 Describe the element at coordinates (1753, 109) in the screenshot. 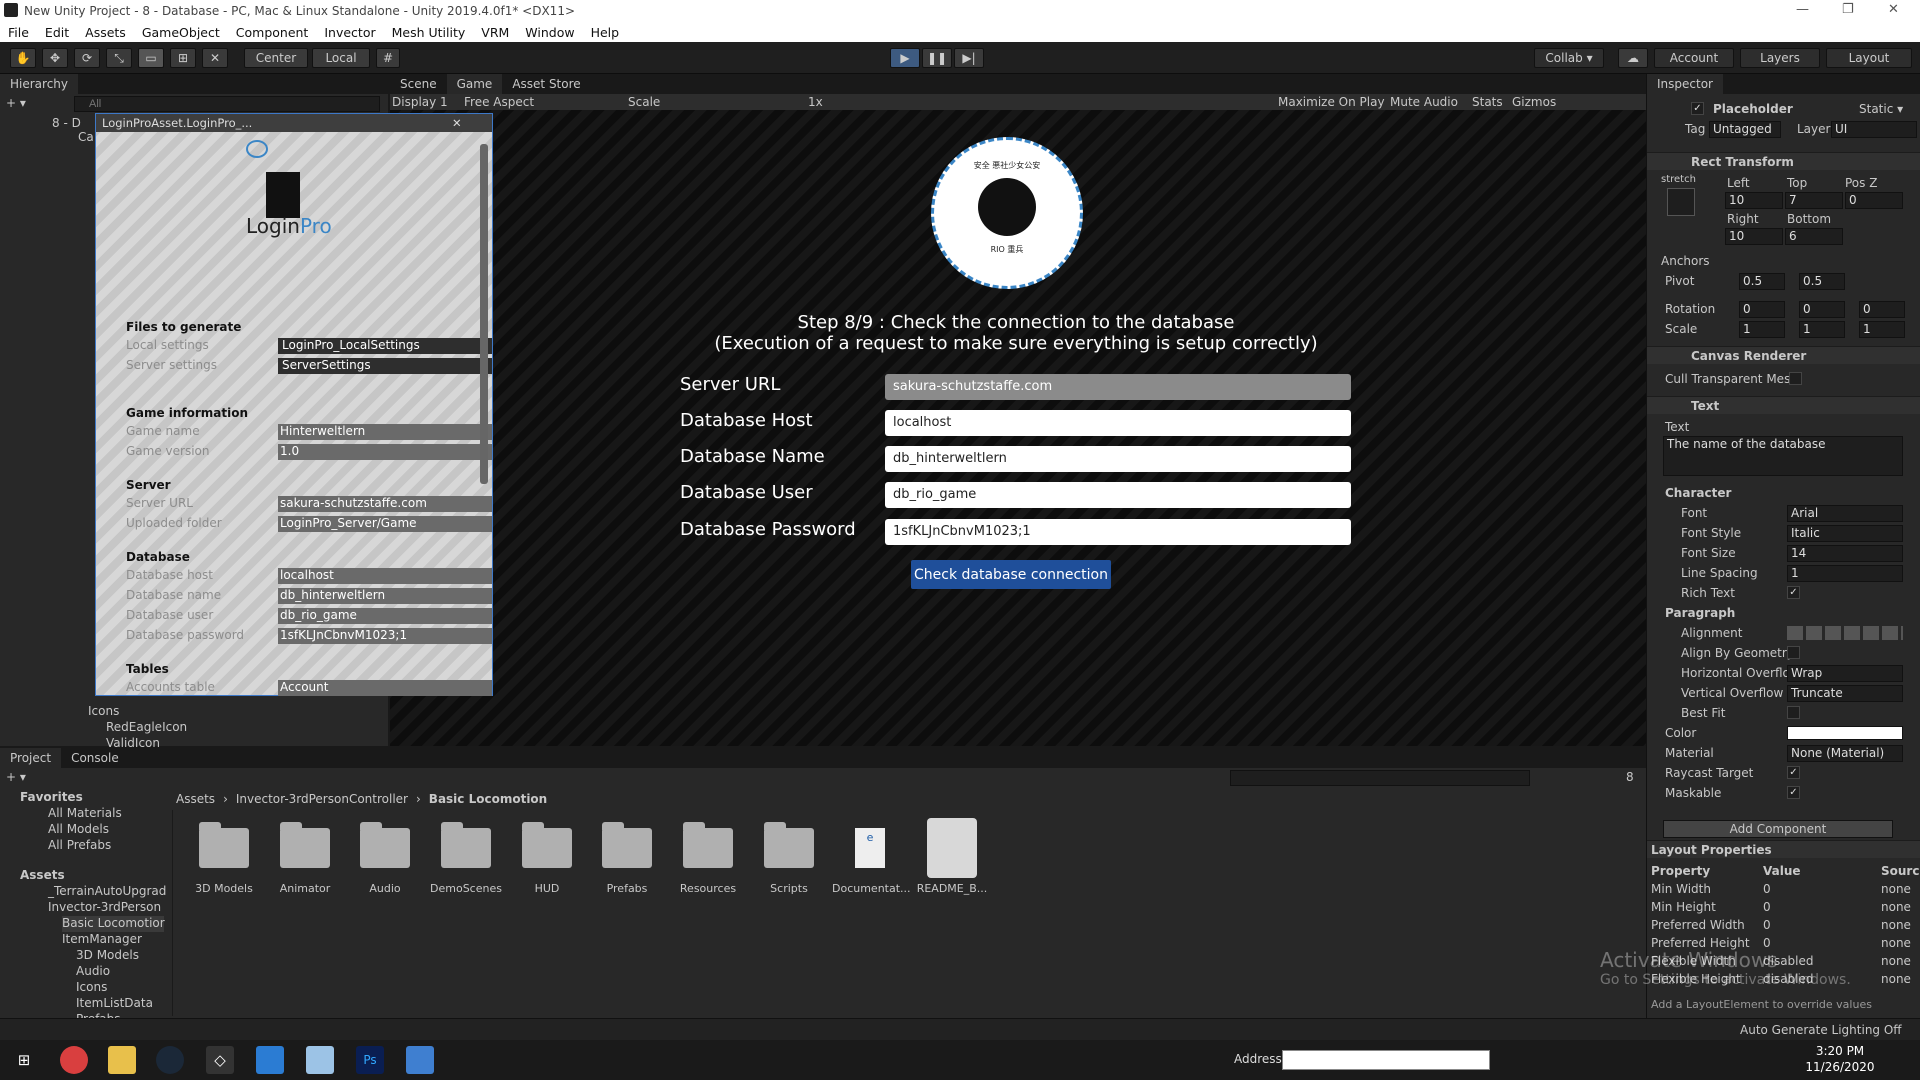

I see `object-name-field: Placeholder` at that location.